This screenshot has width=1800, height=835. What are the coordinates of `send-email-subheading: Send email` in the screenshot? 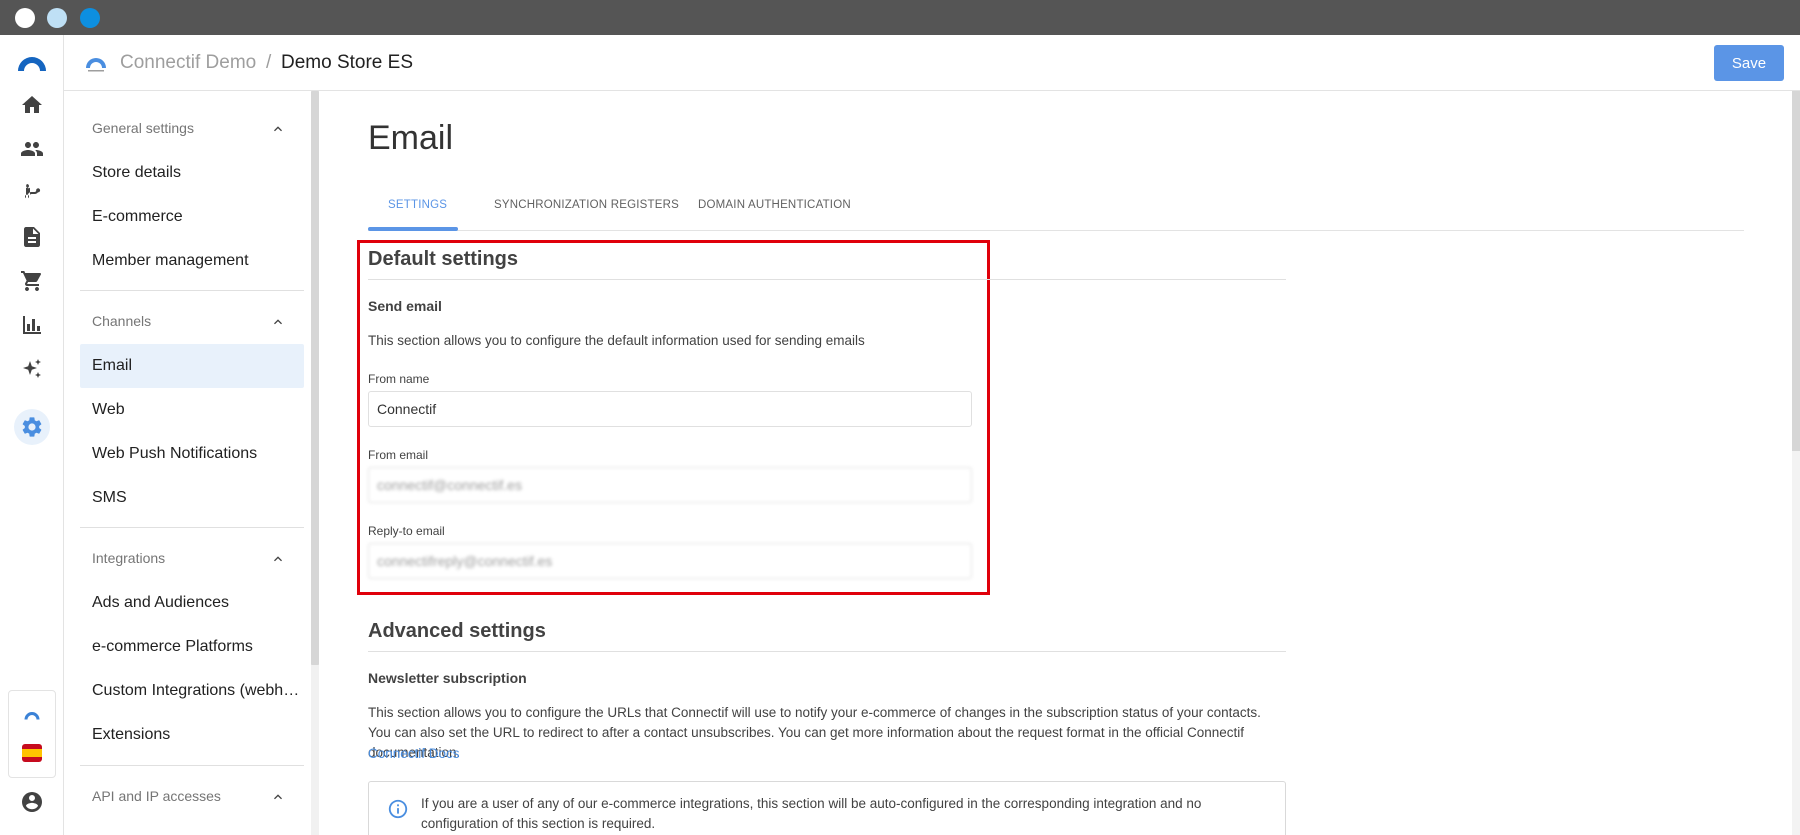 It's located at (405, 306).